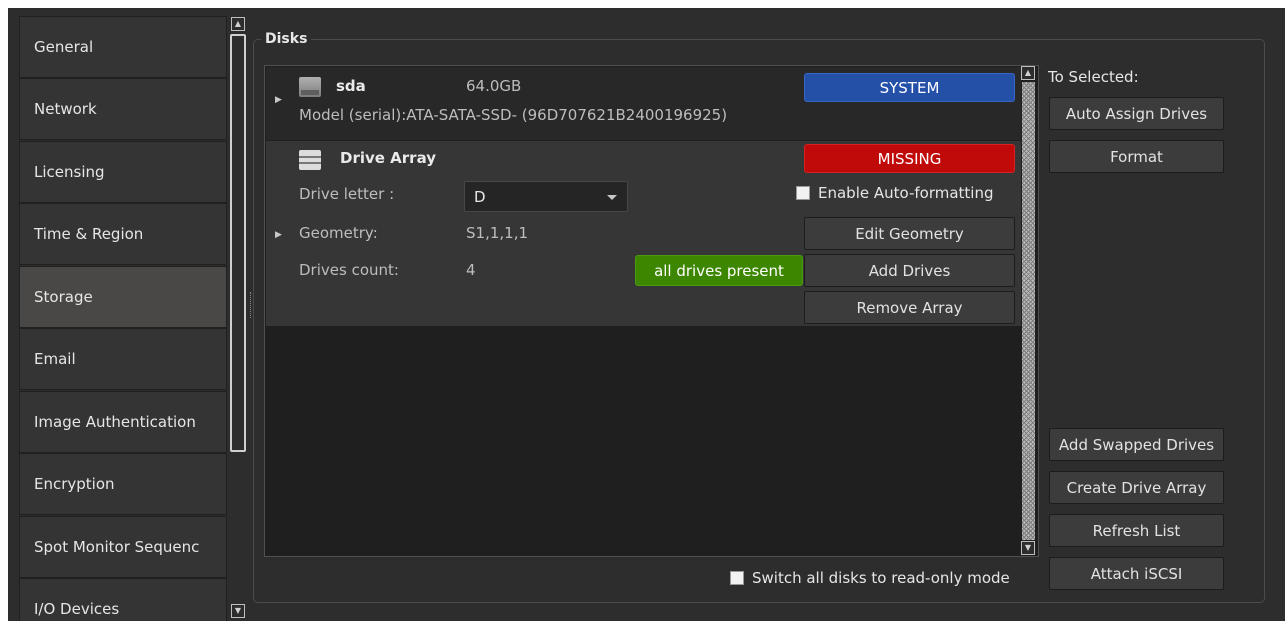 This screenshot has height=621, width=1285. What do you see at coordinates (115, 422) in the screenshot?
I see `sidebar-item-label: Image Authentication` at bounding box center [115, 422].